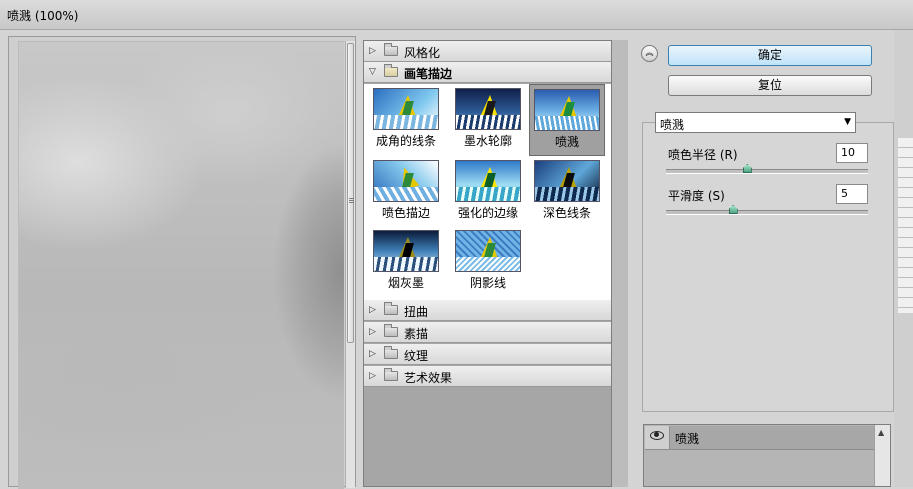  Describe the element at coordinates (852, 194) in the screenshot. I see `smoothness-input: 5` at that location.